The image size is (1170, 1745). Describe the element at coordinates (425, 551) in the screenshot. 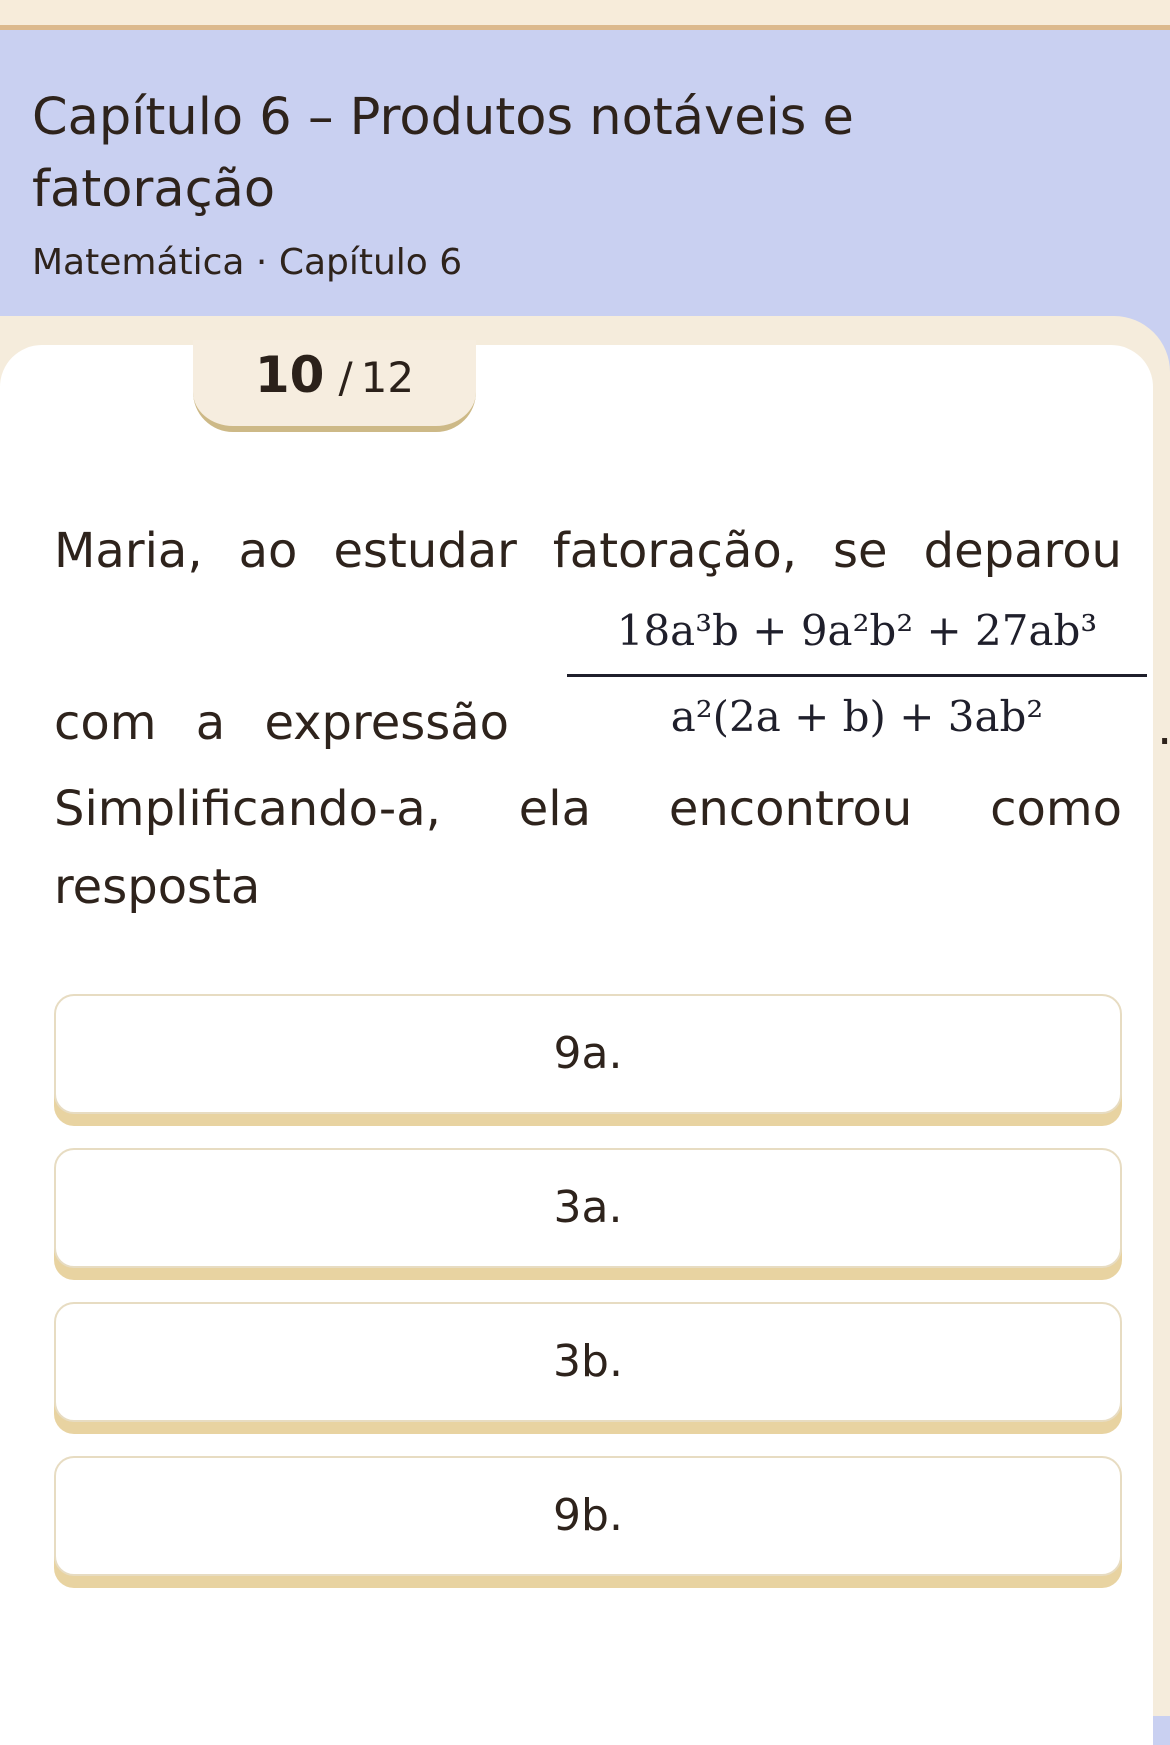

I see `question-word: estudar` at that location.